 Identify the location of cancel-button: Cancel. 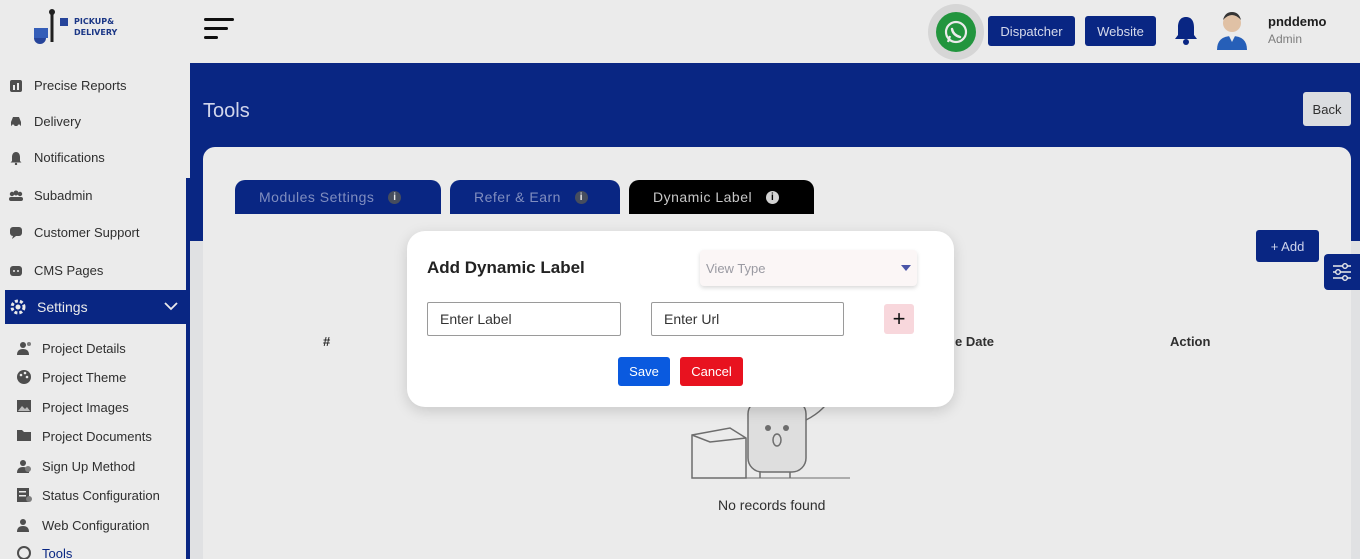
(711, 371).